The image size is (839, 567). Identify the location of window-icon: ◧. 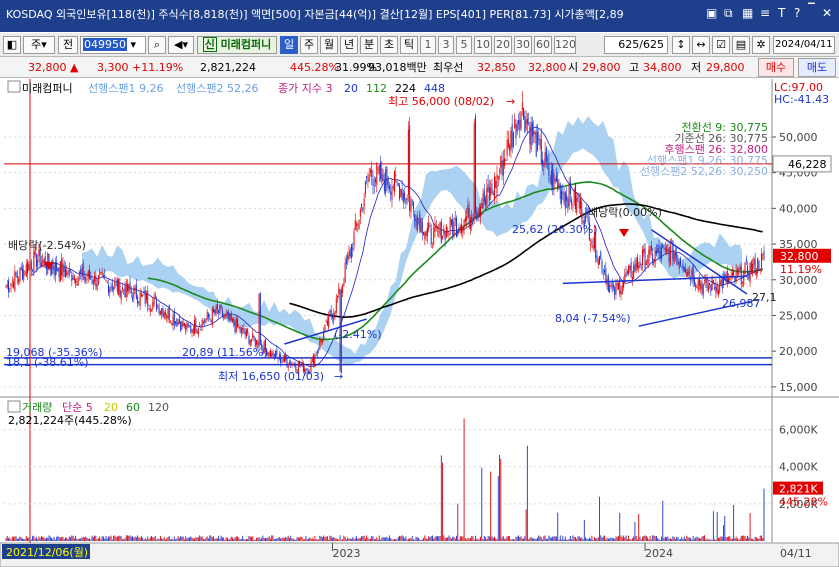
(12, 45).